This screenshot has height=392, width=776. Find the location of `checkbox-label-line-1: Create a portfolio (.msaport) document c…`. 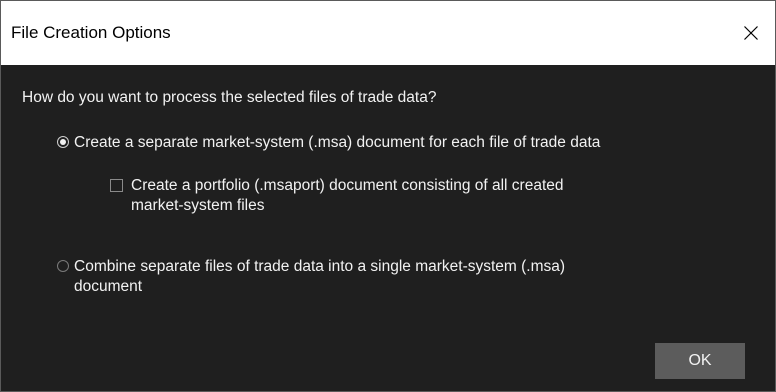

checkbox-label-line-1: Create a portfolio (.msaport) document c… is located at coordinates (347, 185).